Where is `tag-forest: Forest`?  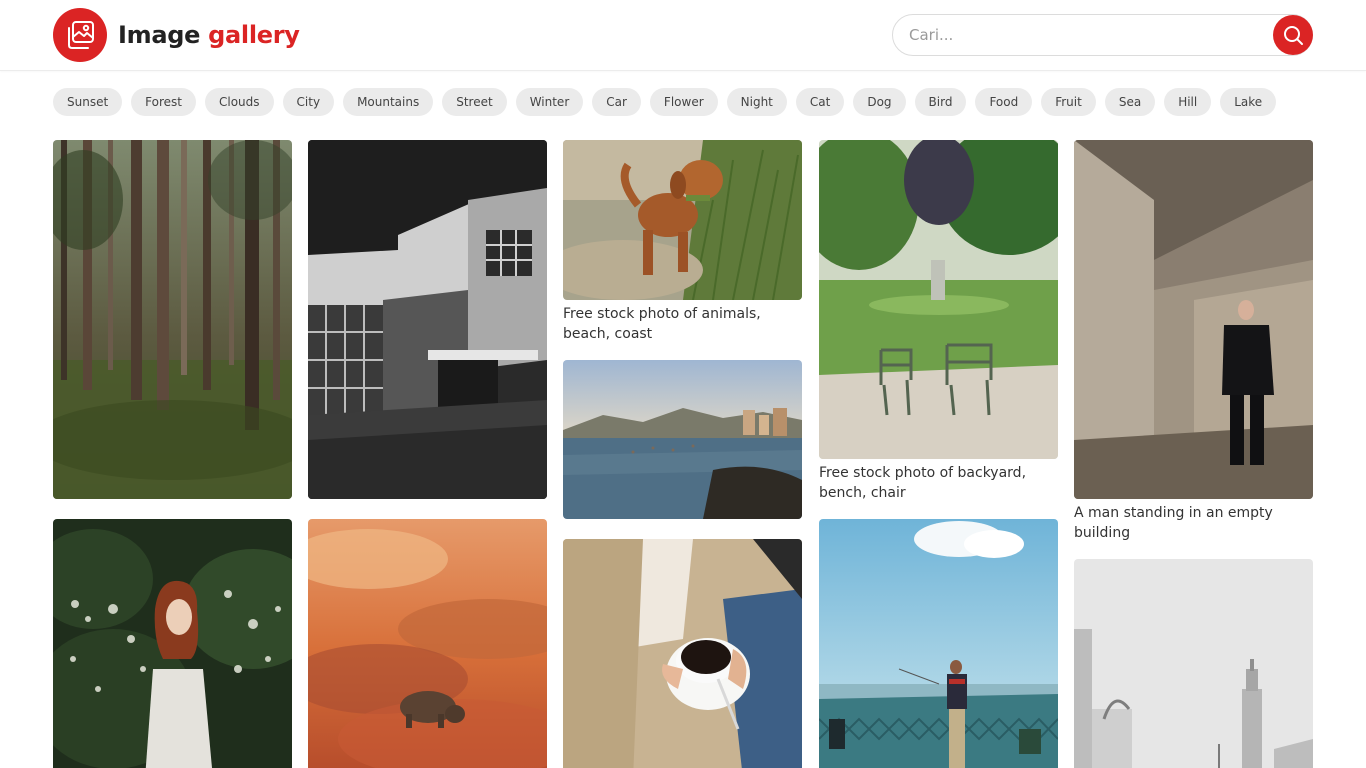 tag-forest: Forest is located at coordinates (163, 102).